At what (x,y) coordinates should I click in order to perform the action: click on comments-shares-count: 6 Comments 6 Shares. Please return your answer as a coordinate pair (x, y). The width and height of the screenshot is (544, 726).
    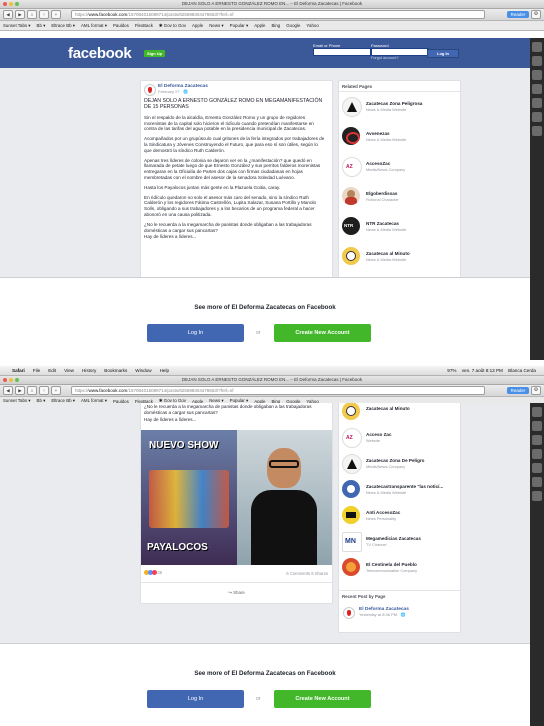
    Looking at the image, I should click on (307, 573).